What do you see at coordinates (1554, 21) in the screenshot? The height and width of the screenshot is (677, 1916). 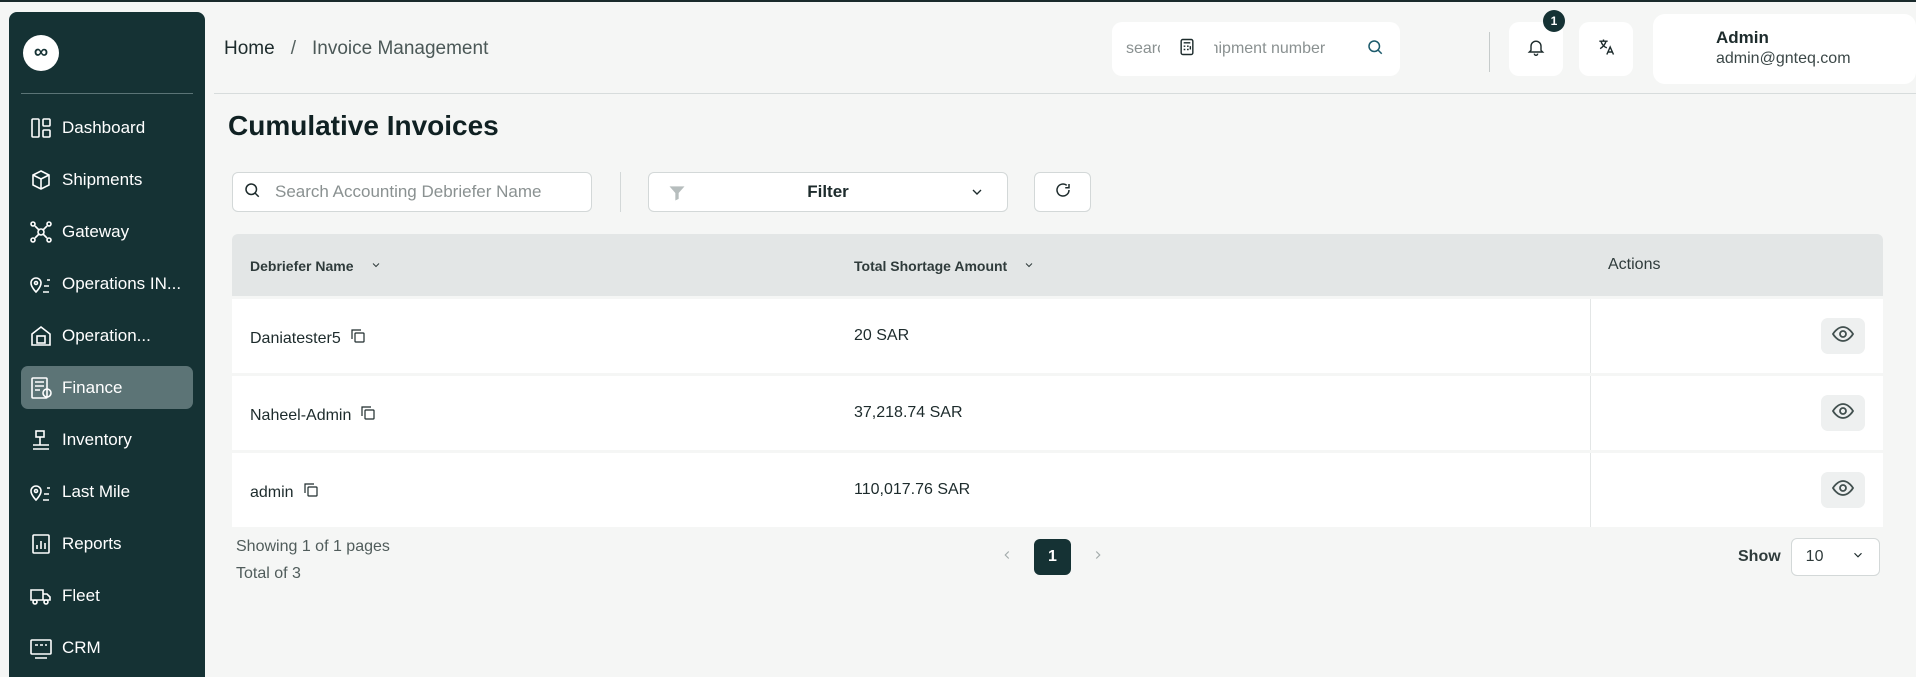 I see `notification-badge: 1` at bounding box center [1554, 21].